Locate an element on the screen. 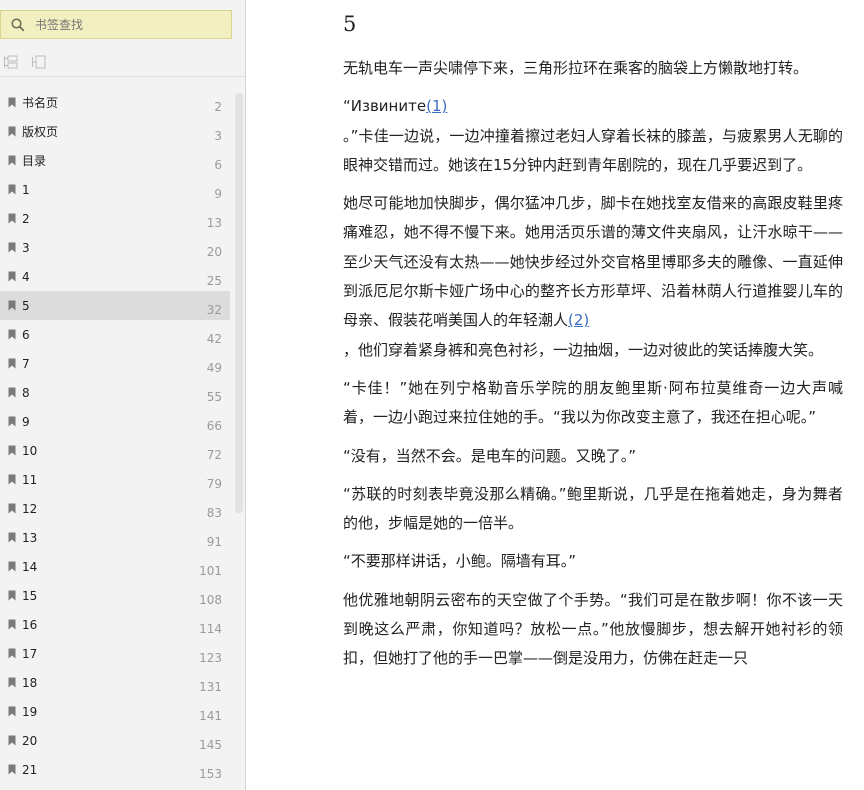  bookmark-item: 6 42 is located at coordinates (115, 334).